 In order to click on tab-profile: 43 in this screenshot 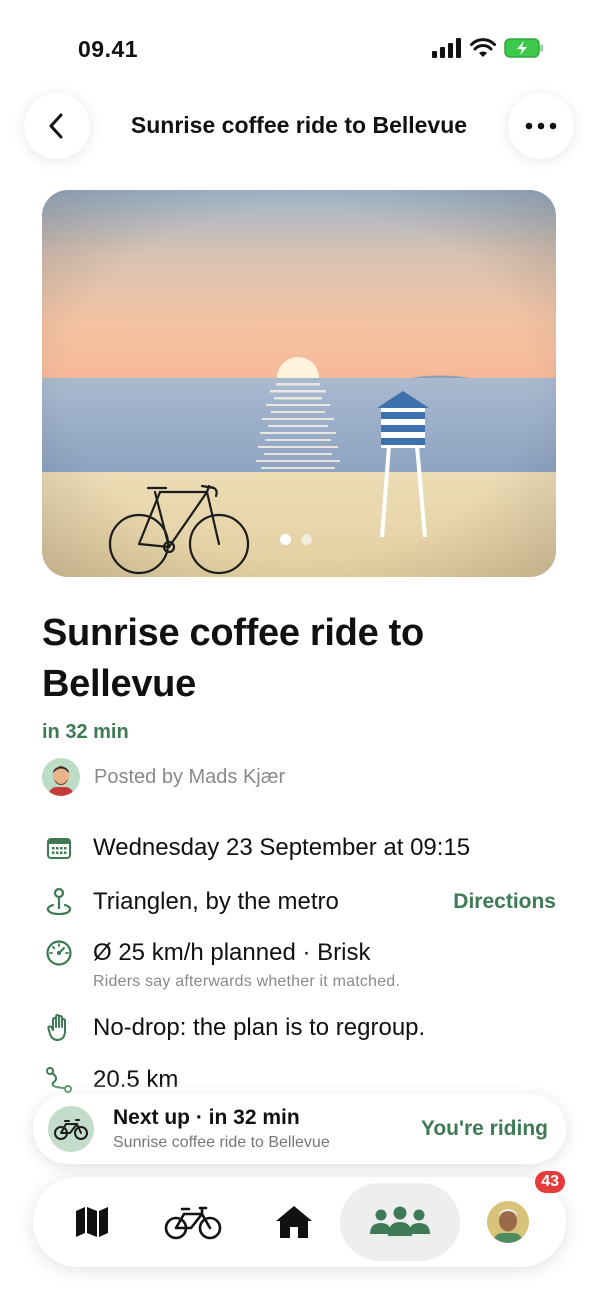, I will do `click(515, 1215)`.